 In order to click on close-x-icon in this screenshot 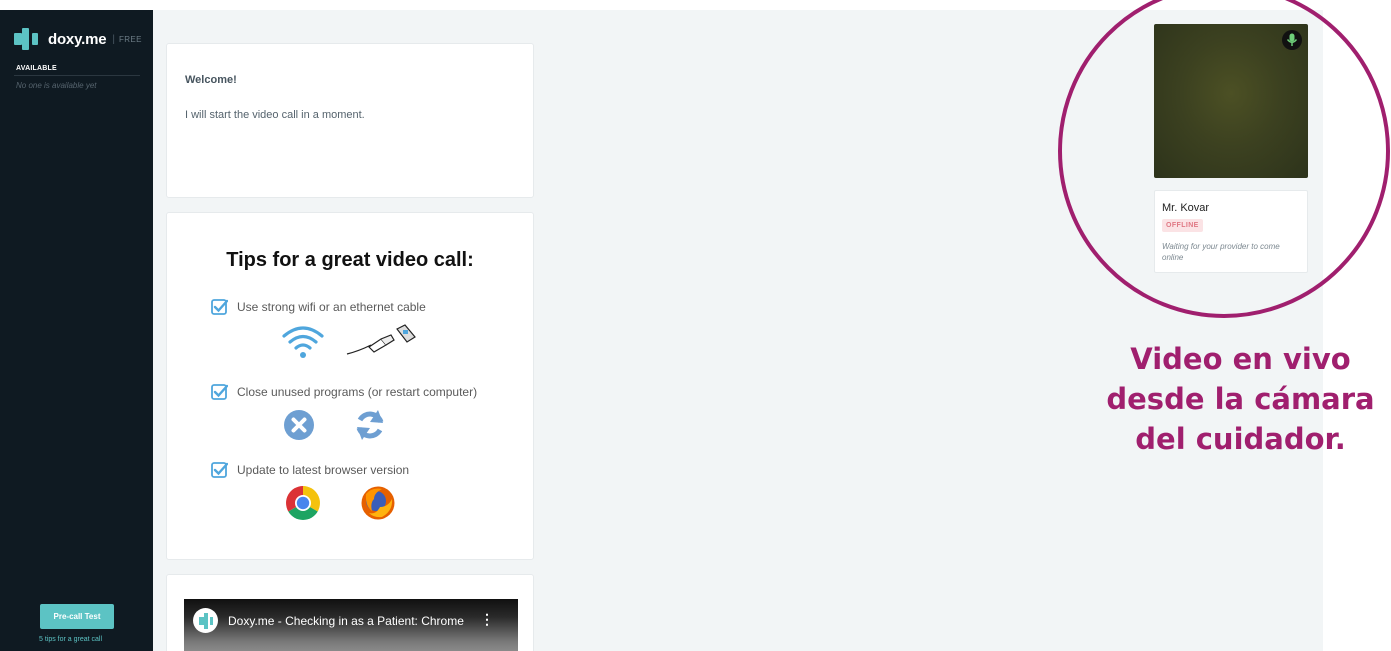, I will do `click(299, 425)`.